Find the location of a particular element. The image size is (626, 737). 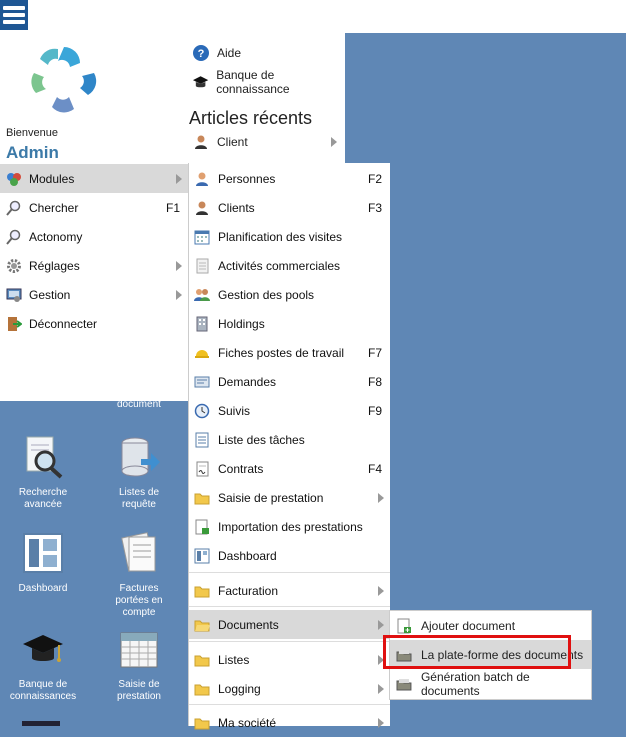

desktop-icon-banque: Banque de connaissances is located at coordinates (43, 665).